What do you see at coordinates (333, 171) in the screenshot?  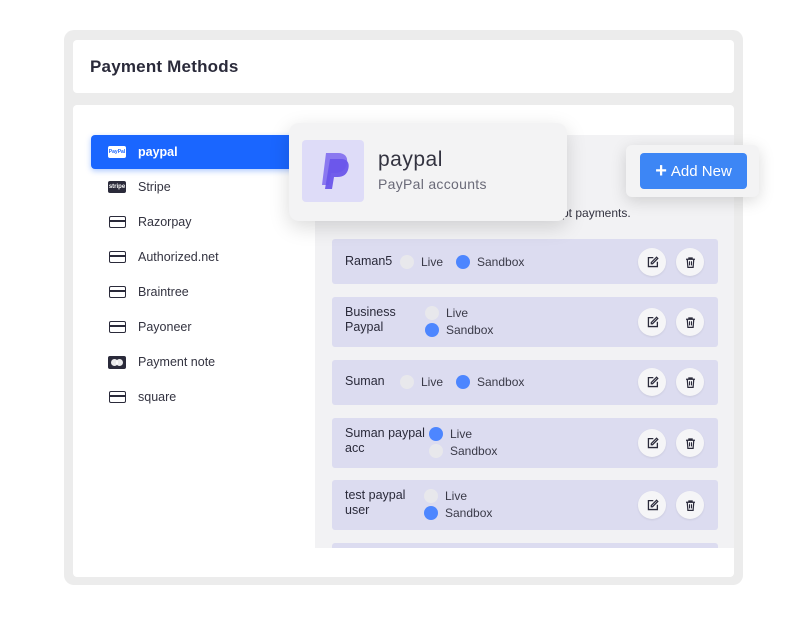 I see `paypal-p-icon` at bounding box center [333, 171].